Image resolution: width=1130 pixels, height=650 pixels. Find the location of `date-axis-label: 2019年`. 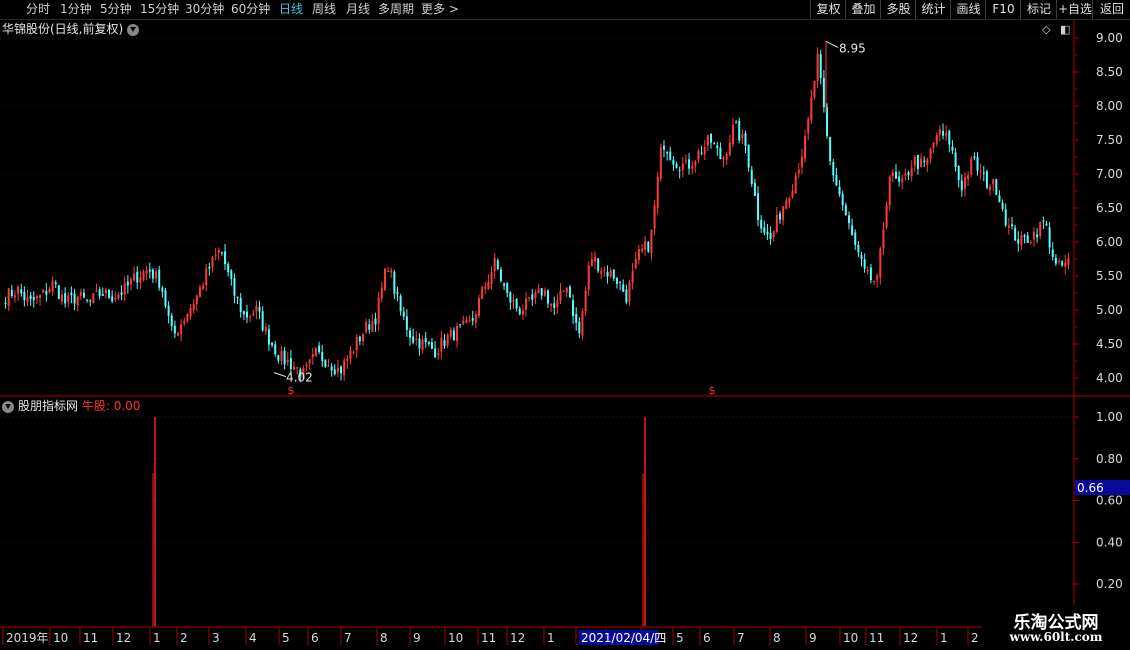

date-axis-label: 2019年 is located at coordinates (27, 638).